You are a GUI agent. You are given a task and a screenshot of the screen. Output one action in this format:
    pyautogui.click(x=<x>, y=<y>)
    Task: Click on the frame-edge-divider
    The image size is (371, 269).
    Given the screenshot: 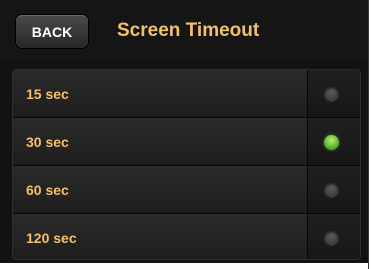 What is the action you would take?
    pyautogui.click(x=368, y=134)
    